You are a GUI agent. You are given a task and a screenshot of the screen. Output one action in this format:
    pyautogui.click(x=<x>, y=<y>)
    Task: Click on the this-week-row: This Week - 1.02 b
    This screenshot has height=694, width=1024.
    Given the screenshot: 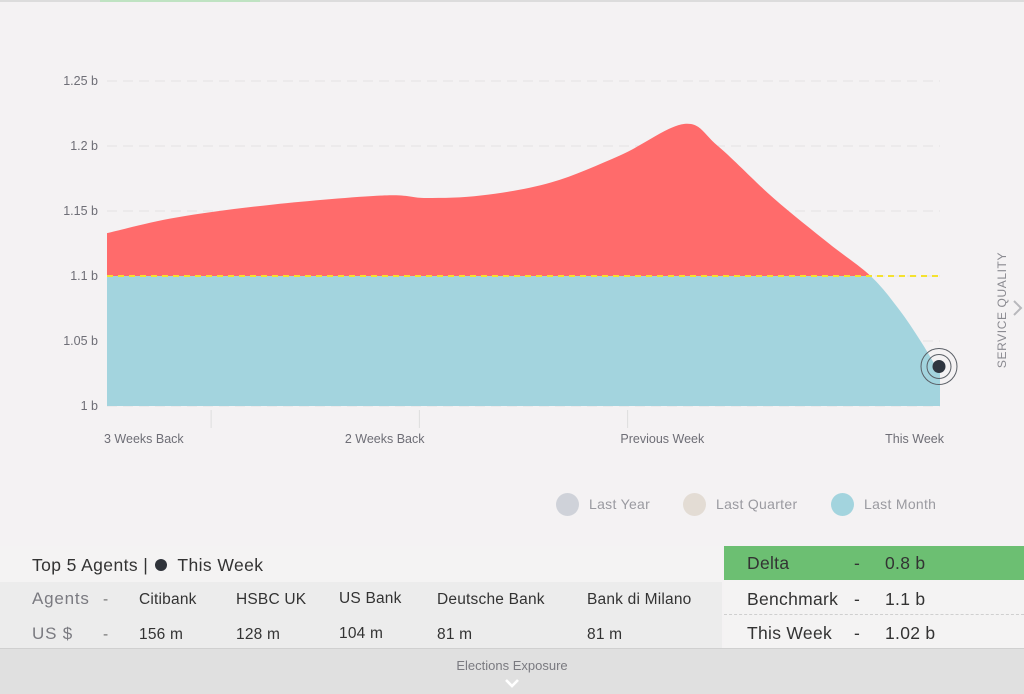 What is the action you would take?
    pyautogui.click(x=874, y=633)
    